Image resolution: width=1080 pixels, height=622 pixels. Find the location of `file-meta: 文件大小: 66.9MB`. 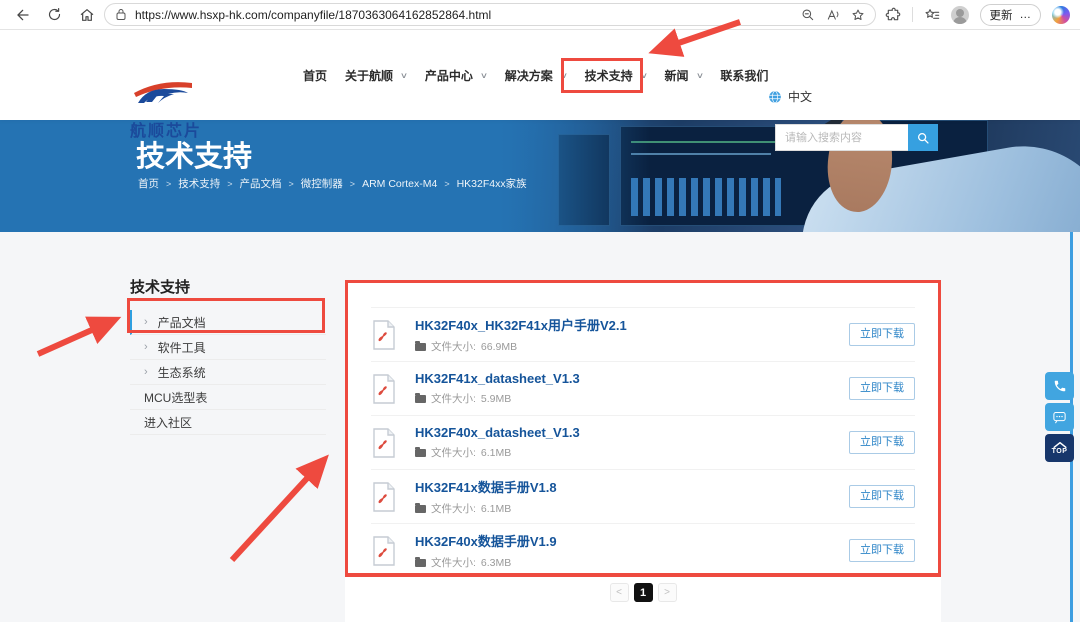

file-meta: 文件大小: 66.9MB is located at coordinates (632, 346).